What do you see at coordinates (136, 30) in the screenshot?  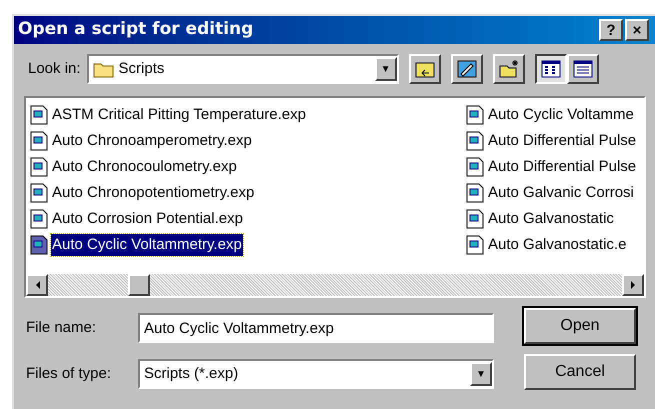 I see `window-title: Open a script for editing` at bounding box center [136, 30].